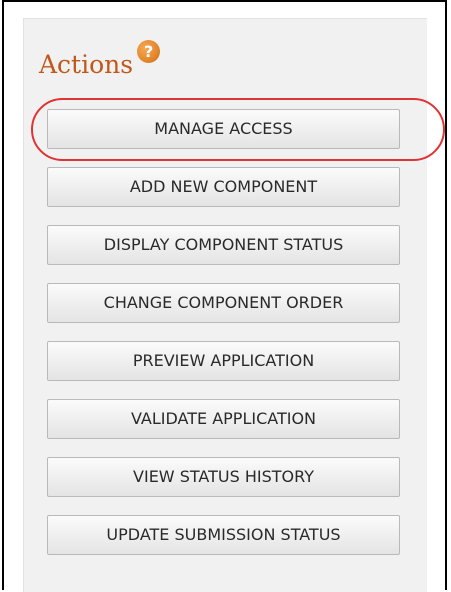 The height and width of the screenshot is (592, 451). I want to click on actions-header: Actions ?, so click(100, 60).